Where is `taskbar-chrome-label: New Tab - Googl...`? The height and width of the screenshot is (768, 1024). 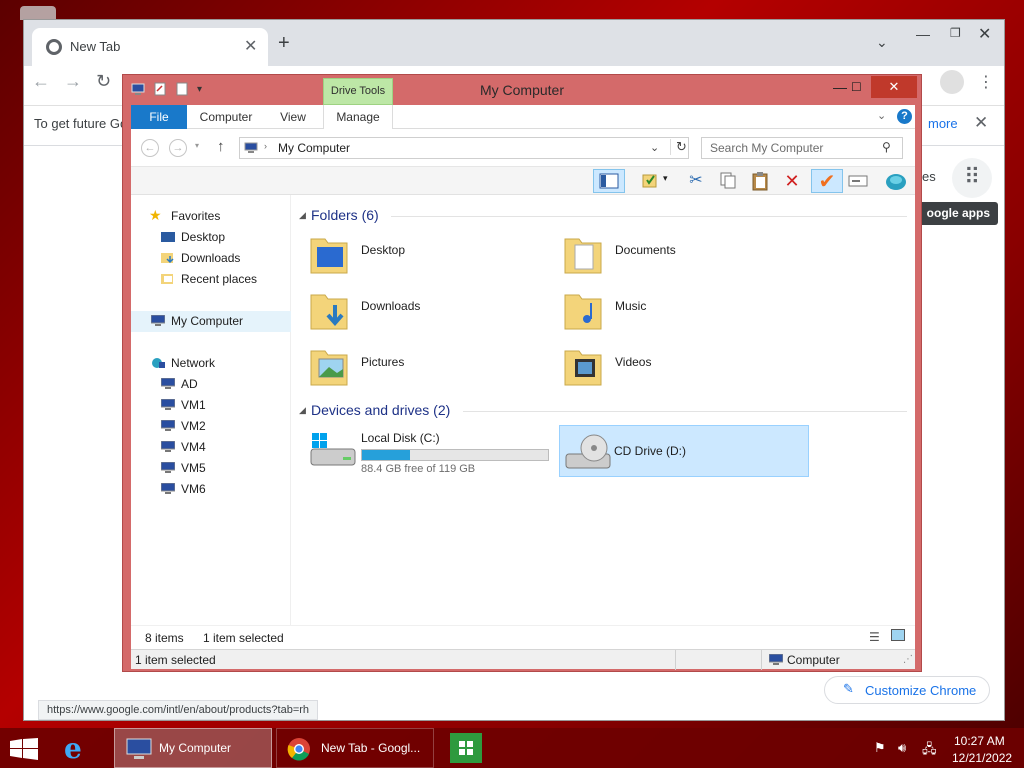 taskbar-chrome-label: New Tab - Googl... is located at coordinates (371, 748).